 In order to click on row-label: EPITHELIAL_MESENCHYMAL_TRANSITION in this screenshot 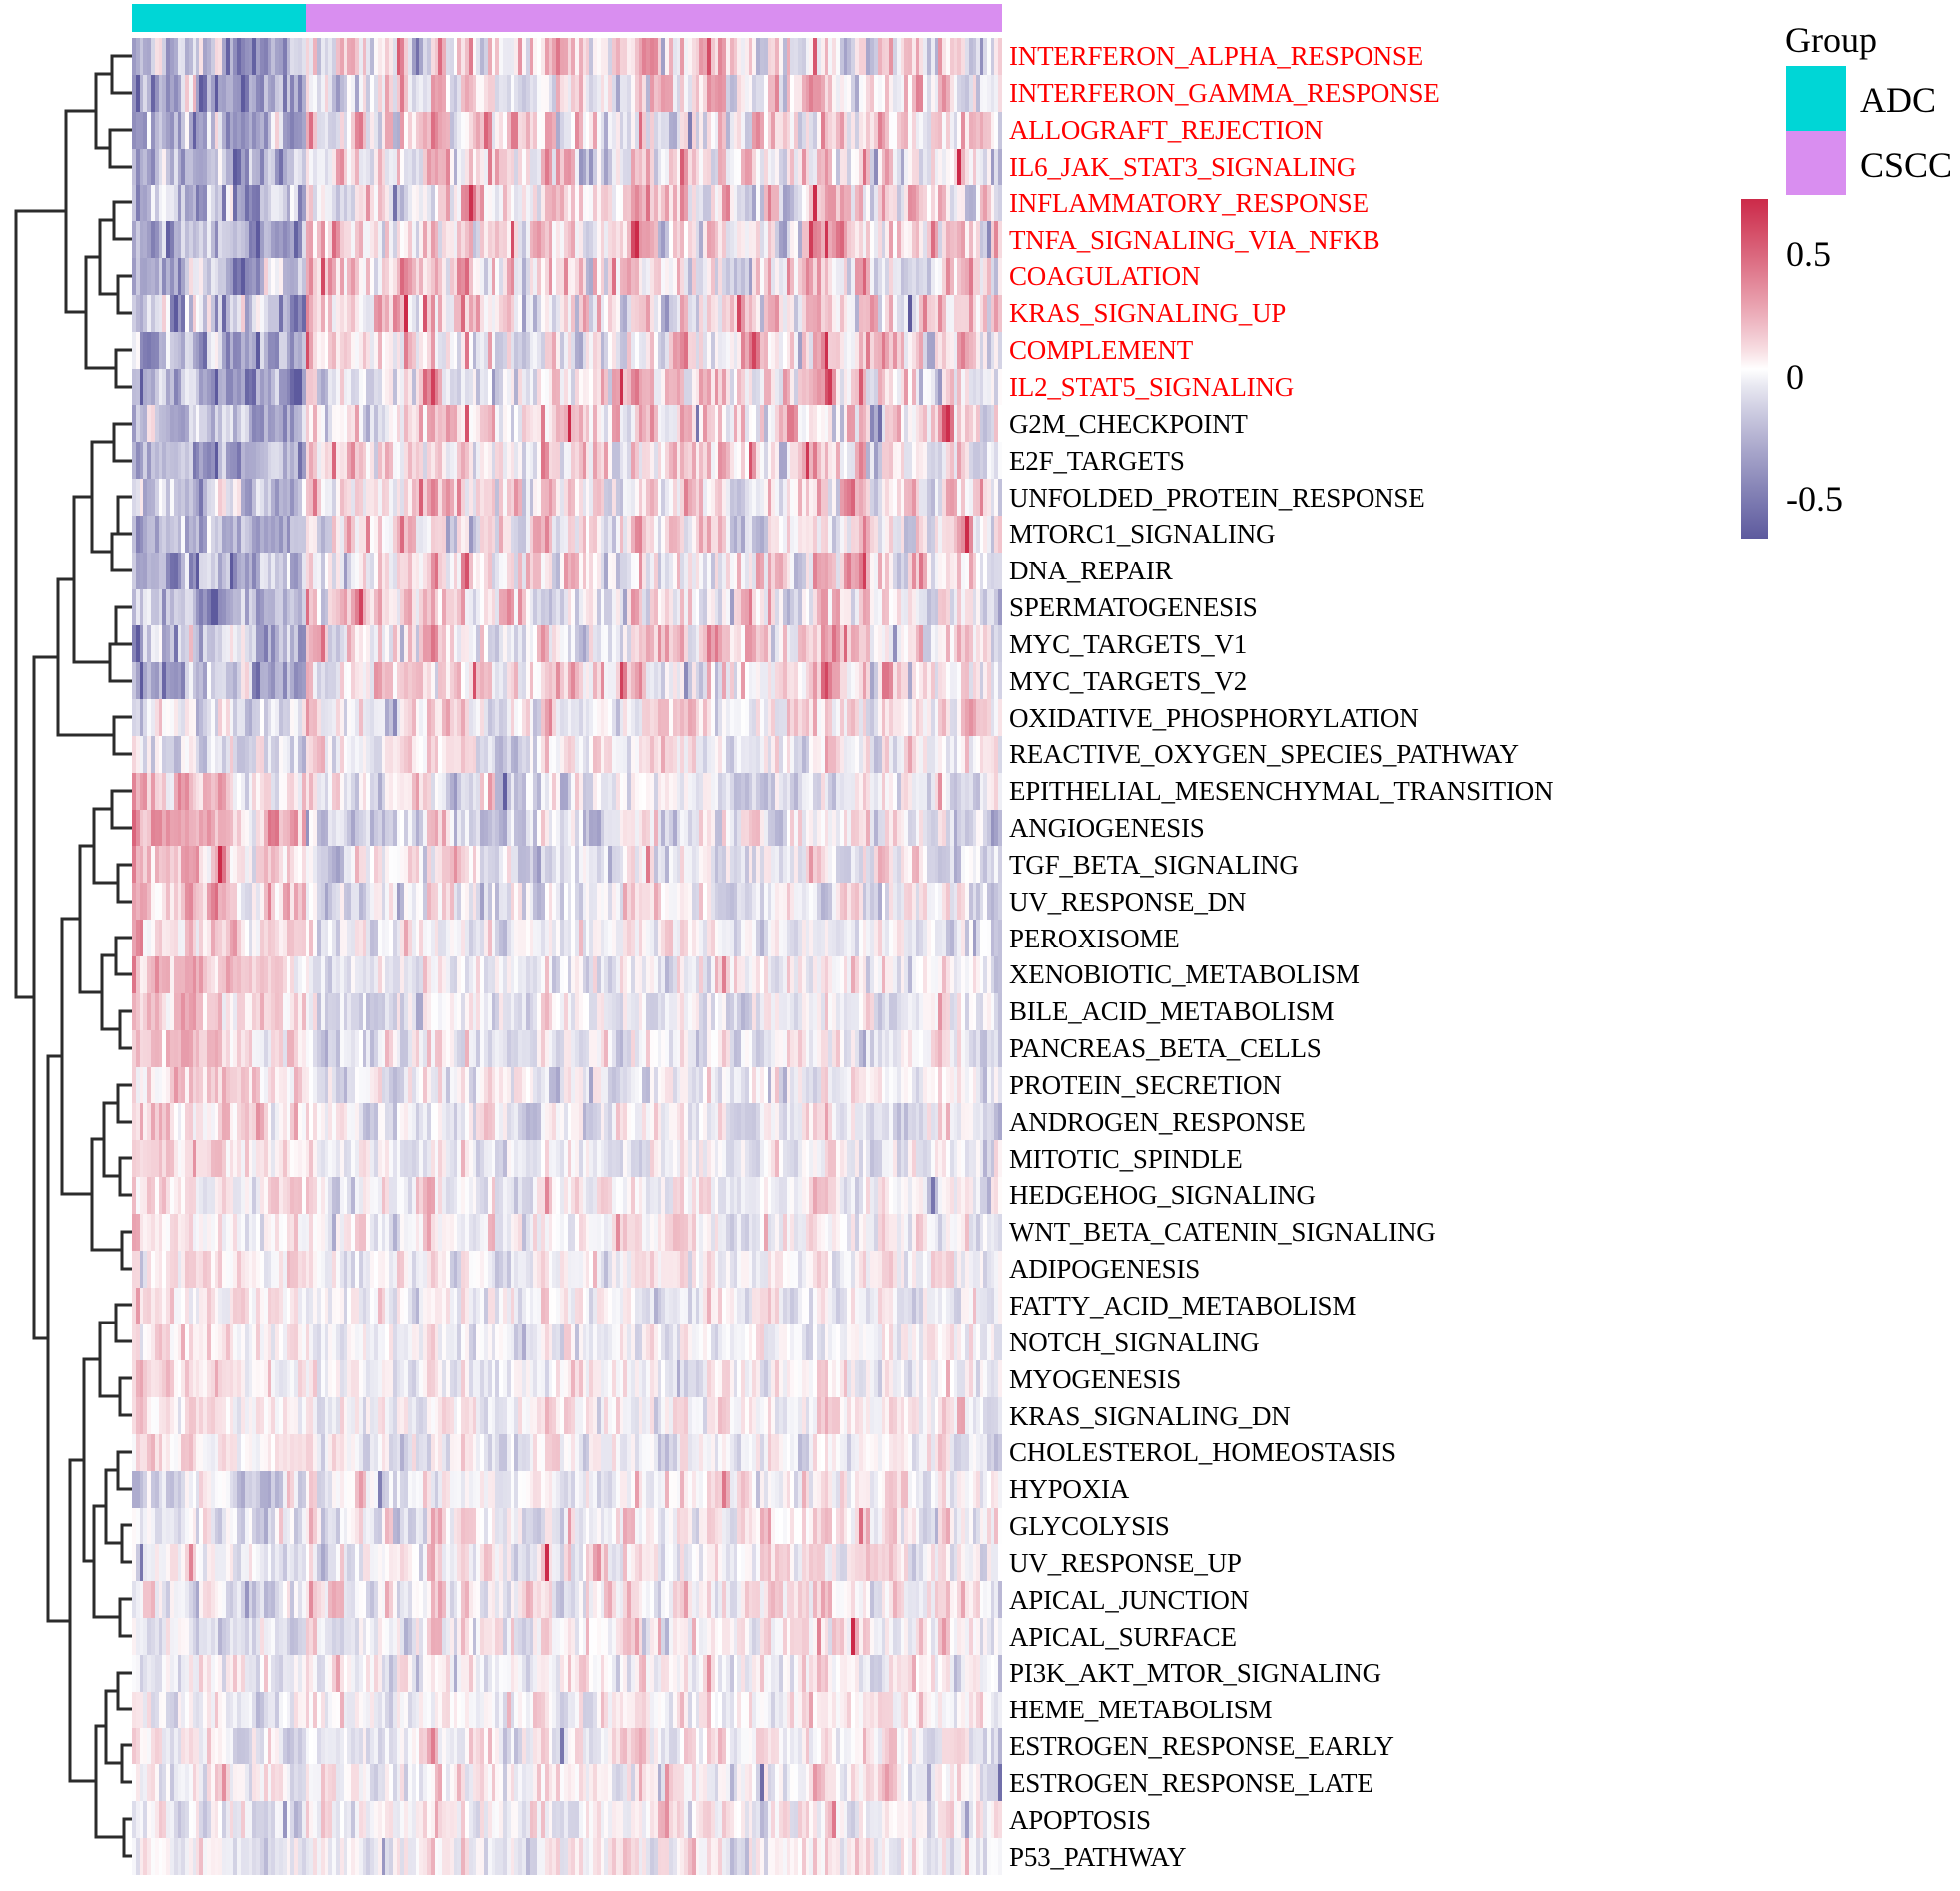, I will do `click(1282, 792)`.